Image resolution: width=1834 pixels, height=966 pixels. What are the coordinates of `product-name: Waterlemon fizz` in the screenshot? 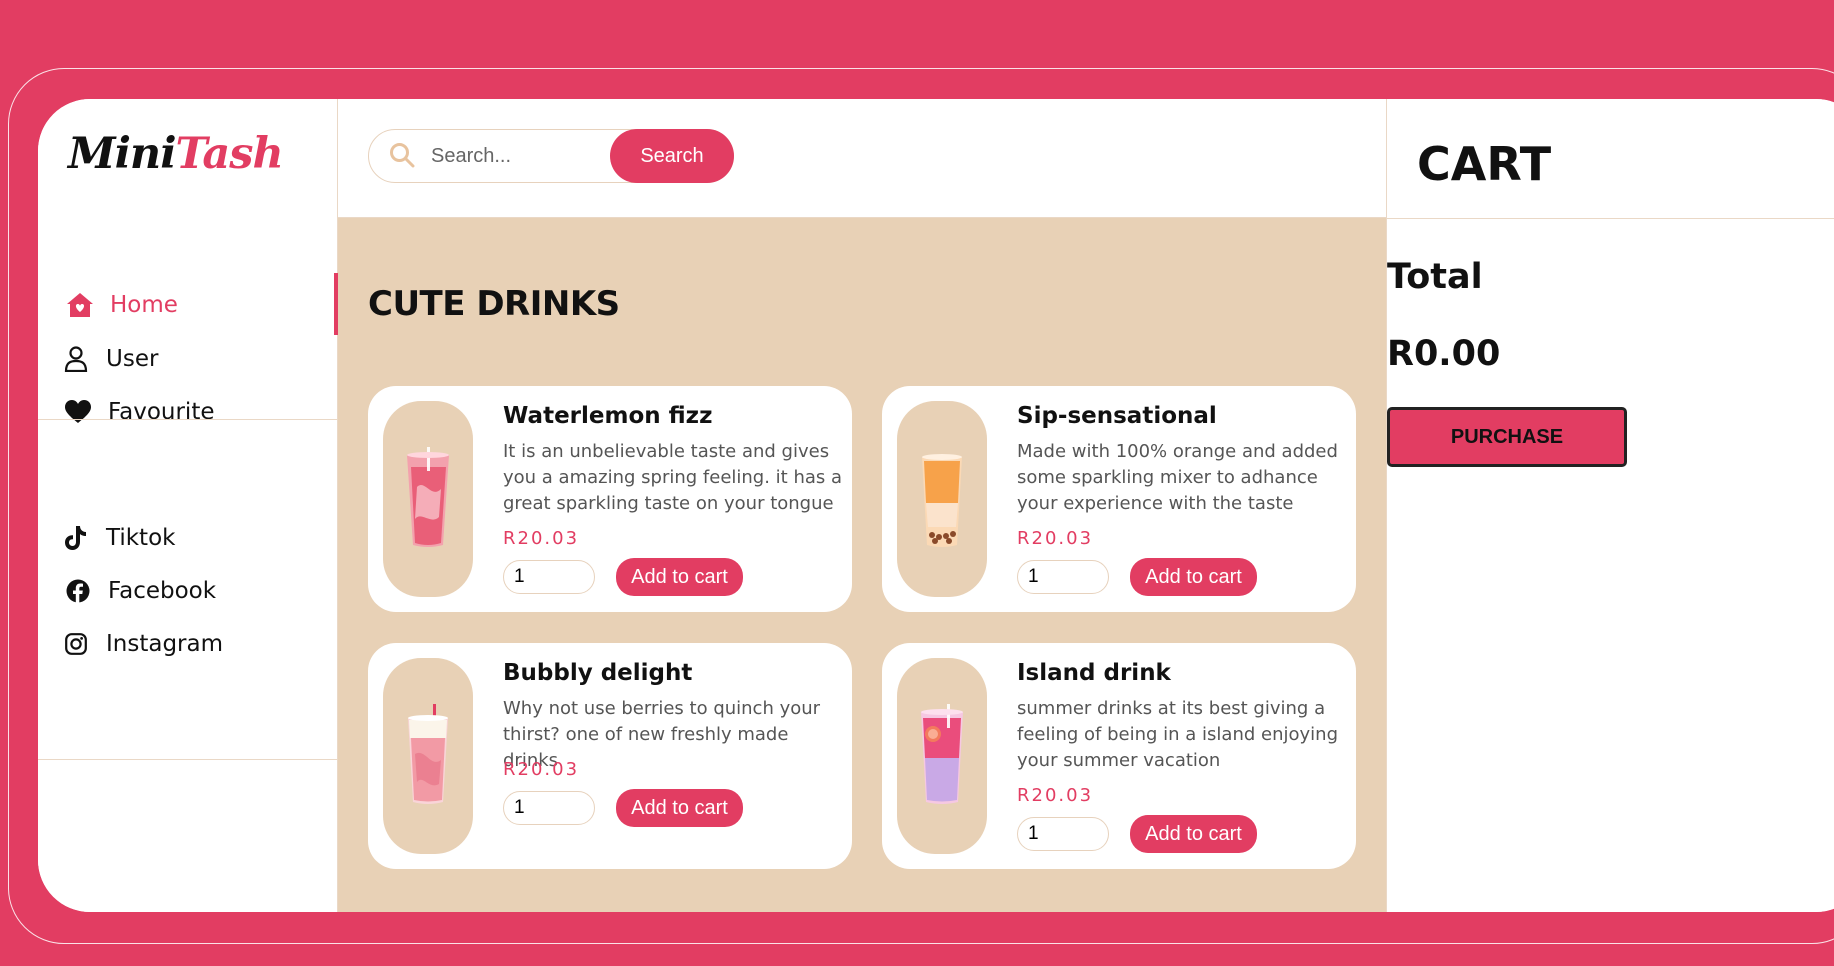 It's located at (608, 416).